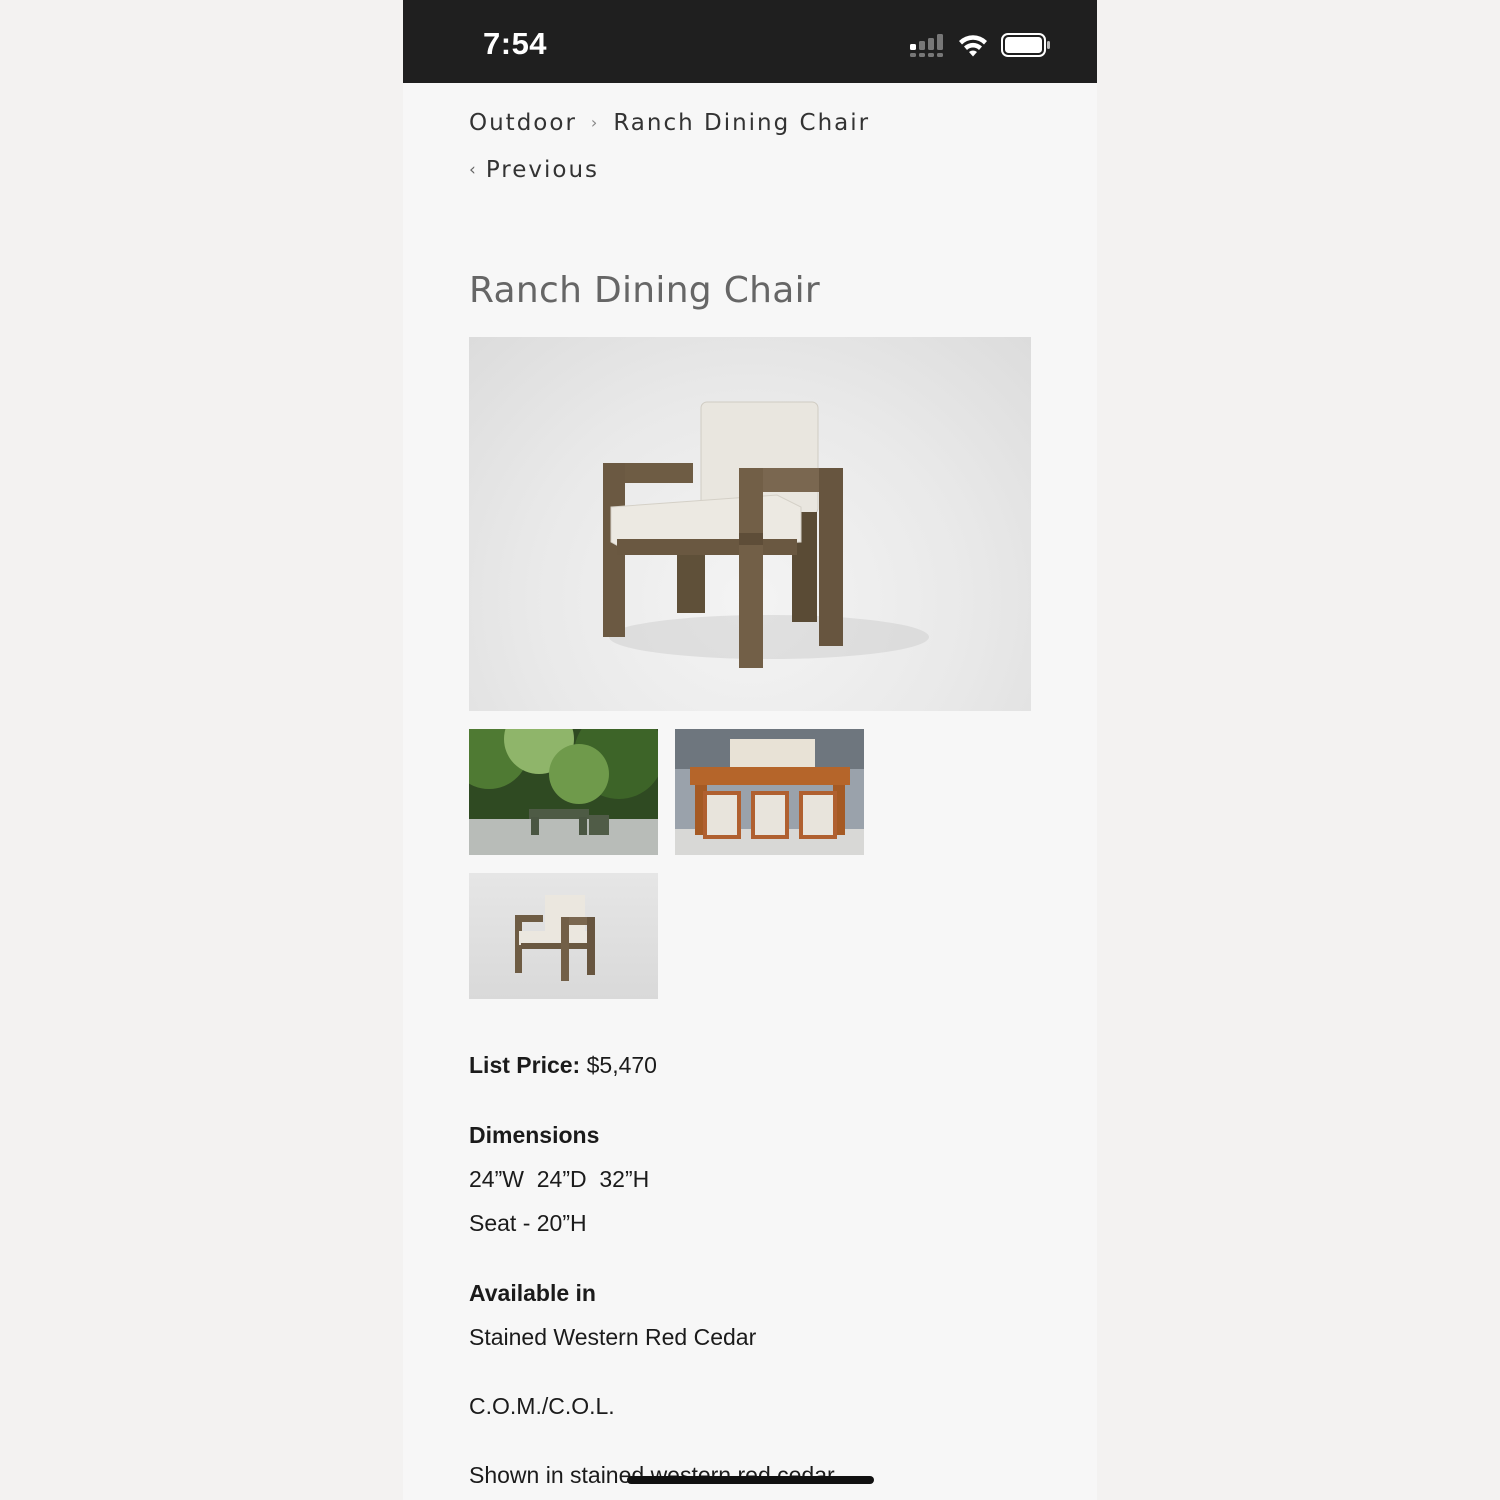 This screenshot has width=1500, height=1500. I want to click on chevron-left-icon: ‹, so click(473, 170).